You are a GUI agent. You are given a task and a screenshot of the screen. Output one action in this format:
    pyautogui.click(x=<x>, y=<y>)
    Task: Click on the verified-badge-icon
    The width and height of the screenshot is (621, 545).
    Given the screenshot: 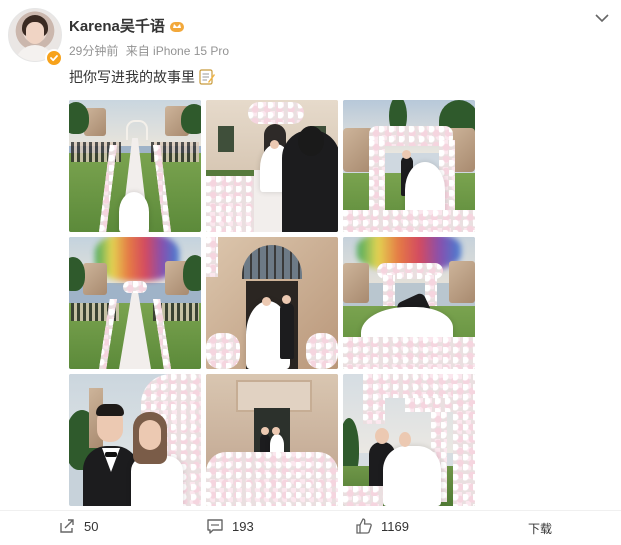 What is the action you would take?
    pyautogui.click(x=54, y=58)
    